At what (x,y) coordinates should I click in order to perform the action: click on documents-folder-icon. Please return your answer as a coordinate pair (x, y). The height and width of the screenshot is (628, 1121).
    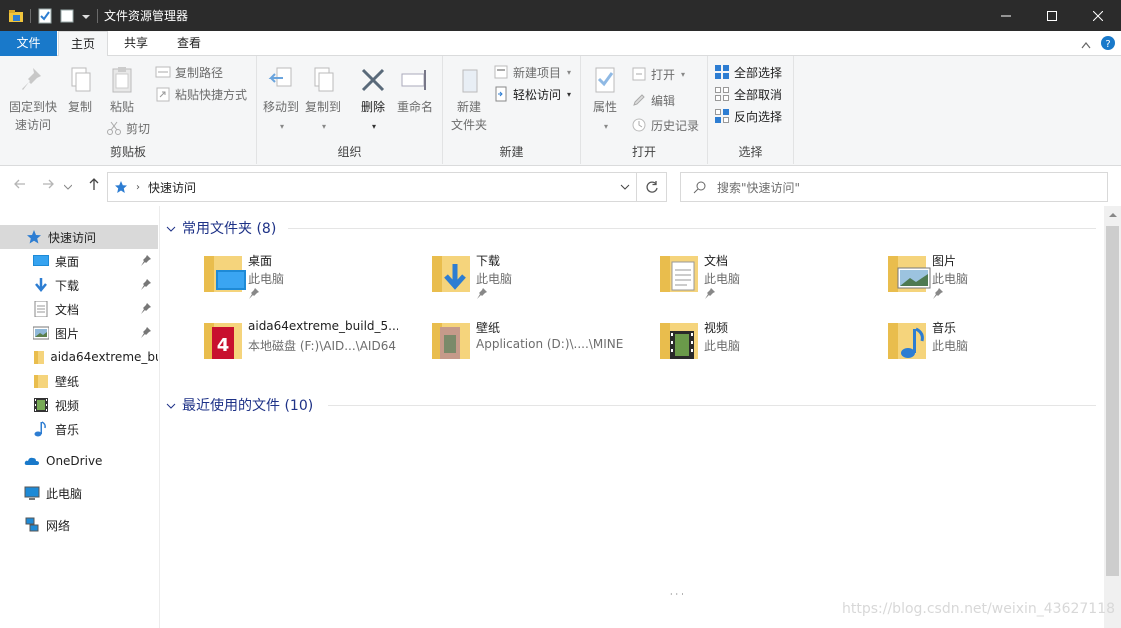
    Looking at the image, I should click on (679, 274).